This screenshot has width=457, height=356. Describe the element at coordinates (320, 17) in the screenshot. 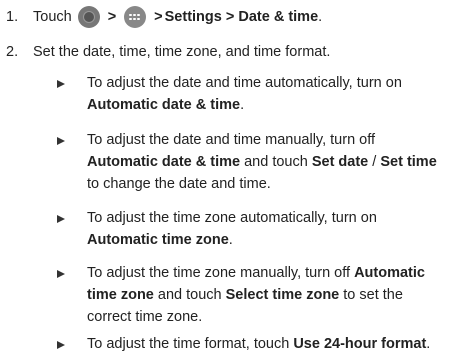

I see `step-end: .` at that location.